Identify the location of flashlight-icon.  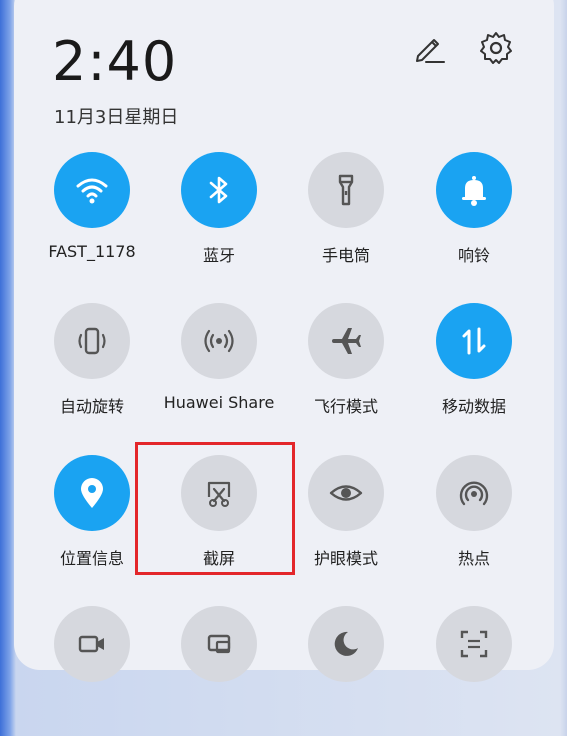
(346, 190).